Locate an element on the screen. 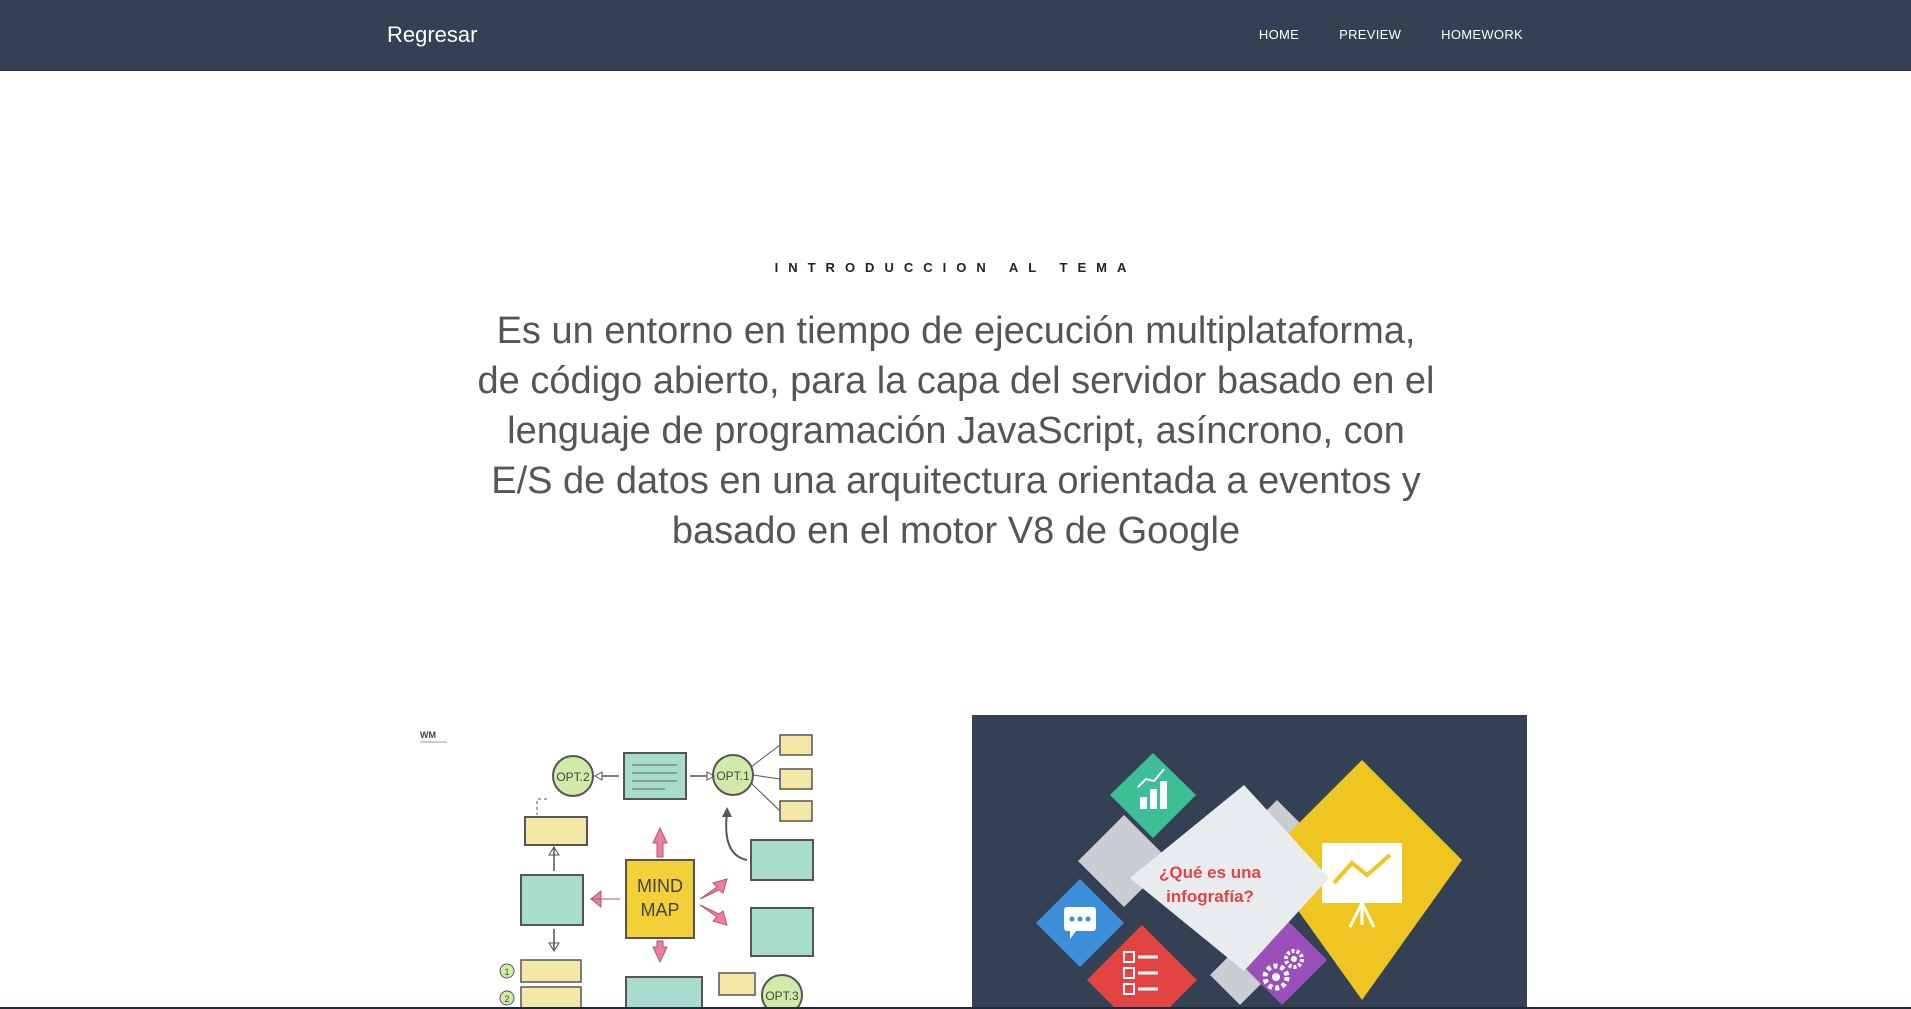 The height and width of the screenshot is (1009, 1911). mind-map-logo: WM is located at coordinates (428, 735).